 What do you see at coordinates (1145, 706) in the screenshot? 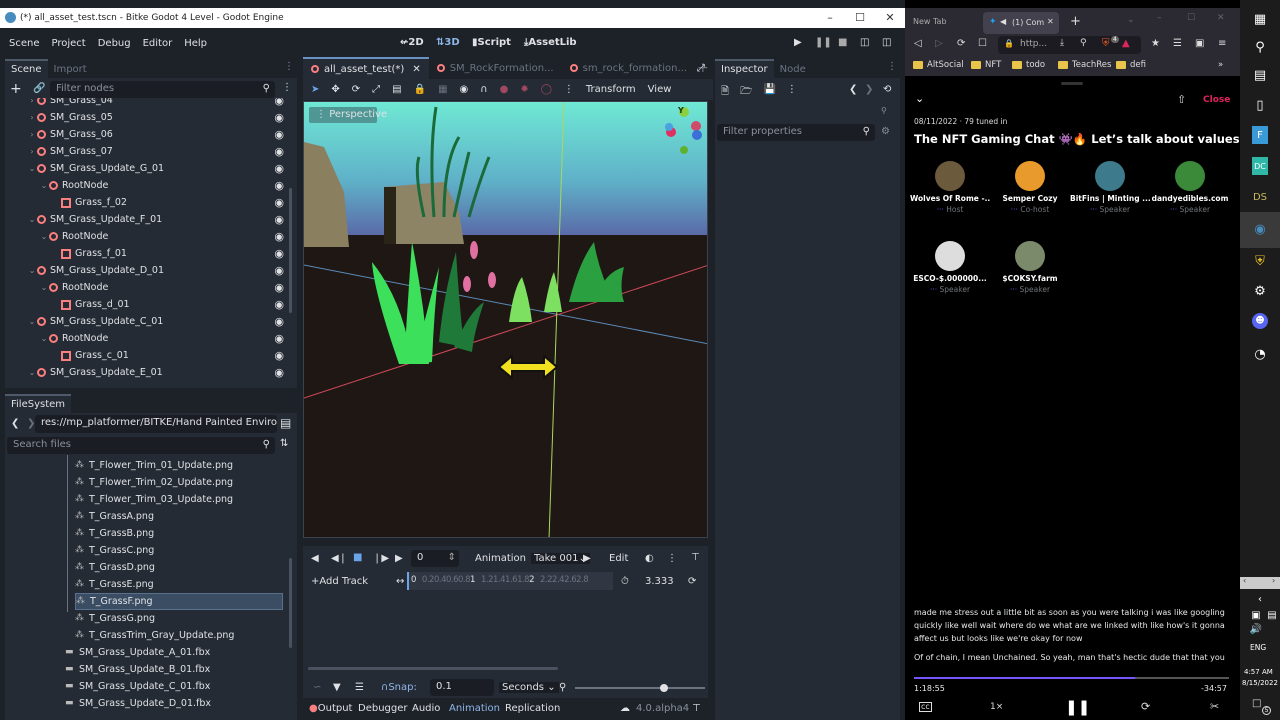
I see `skip-forward-icon: ⟳` at bounding box center [1145, 706].